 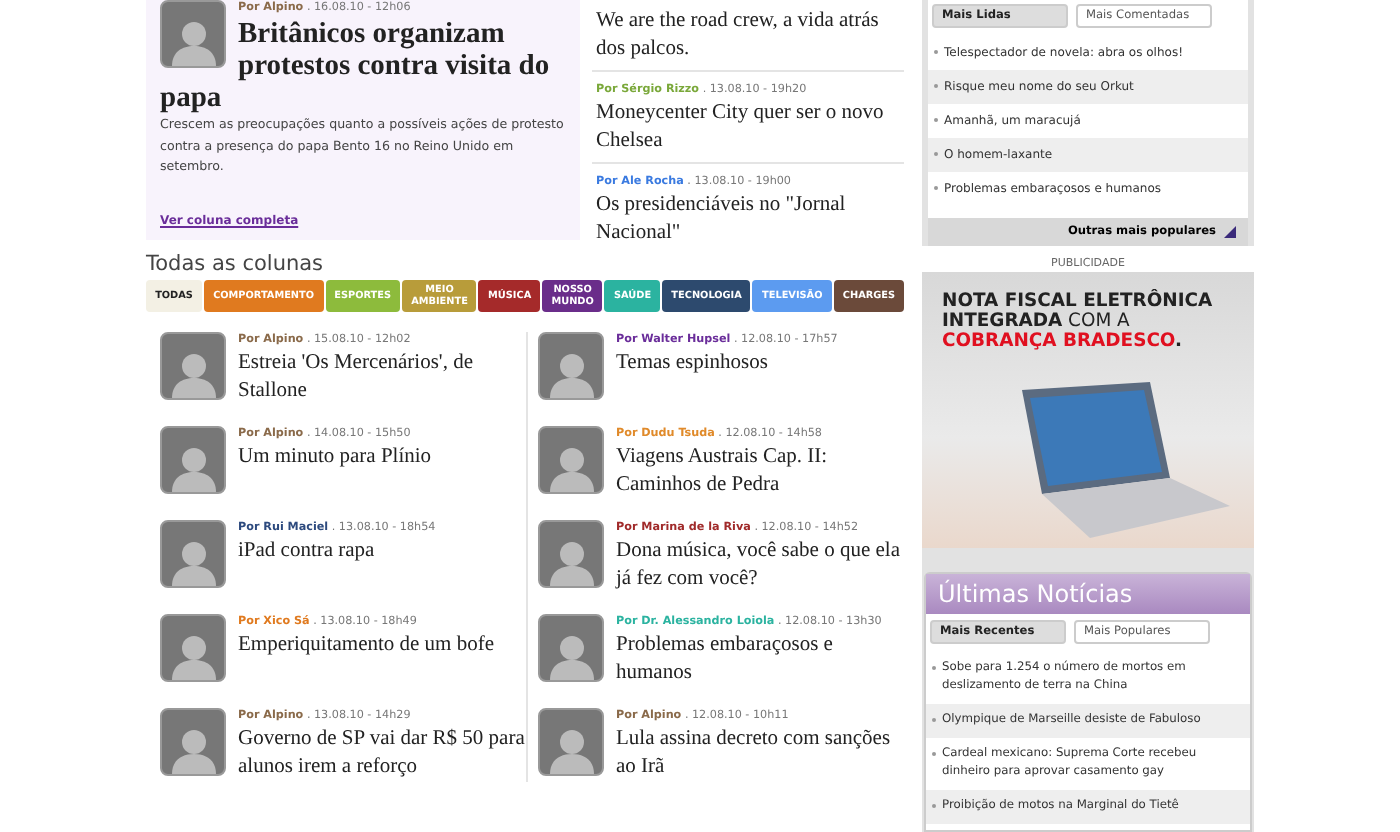 What do you see at coordinates (760, 565) in the screenshot?
I see `post-headline: Dona música, você sabe o que ela já fez com você?` at bounding box center [760, 565].